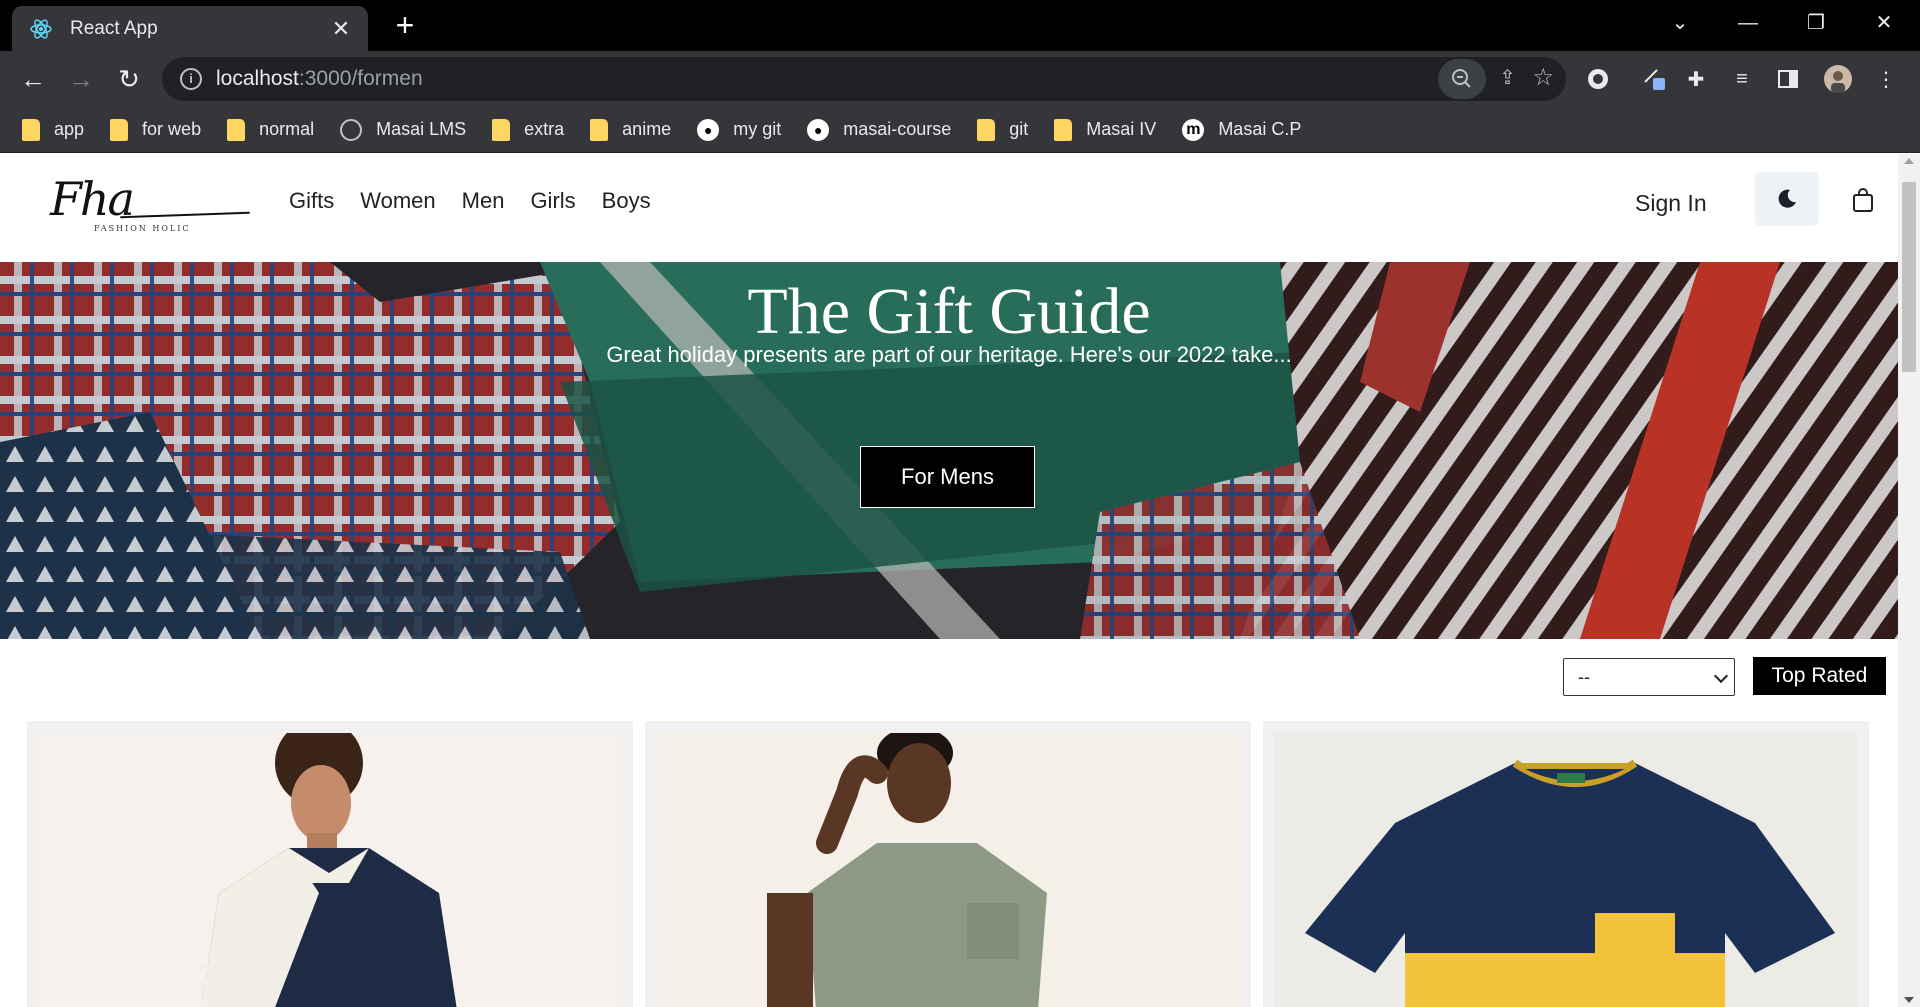 This screenshot has width=1920, height=1007. Describe the element at coordinates (552, 201) in the screenshot. I see `nav-girls: Girls` at that location.